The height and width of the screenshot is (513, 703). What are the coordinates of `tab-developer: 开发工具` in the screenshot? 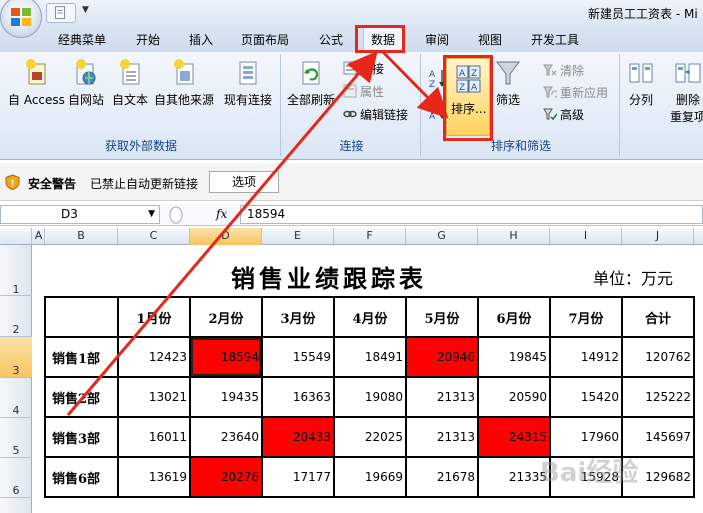 It's located at (555, 39).